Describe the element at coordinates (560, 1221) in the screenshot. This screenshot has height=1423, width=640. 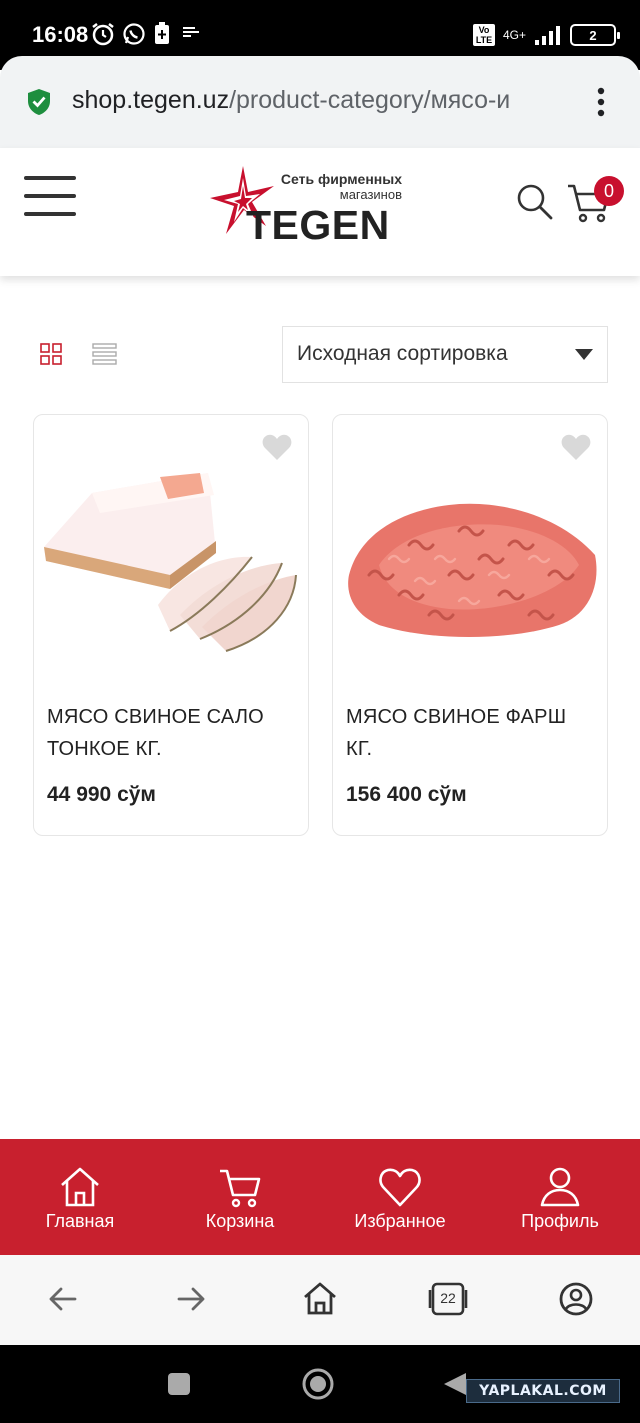
I see `nav-label: Профиль` at that location.